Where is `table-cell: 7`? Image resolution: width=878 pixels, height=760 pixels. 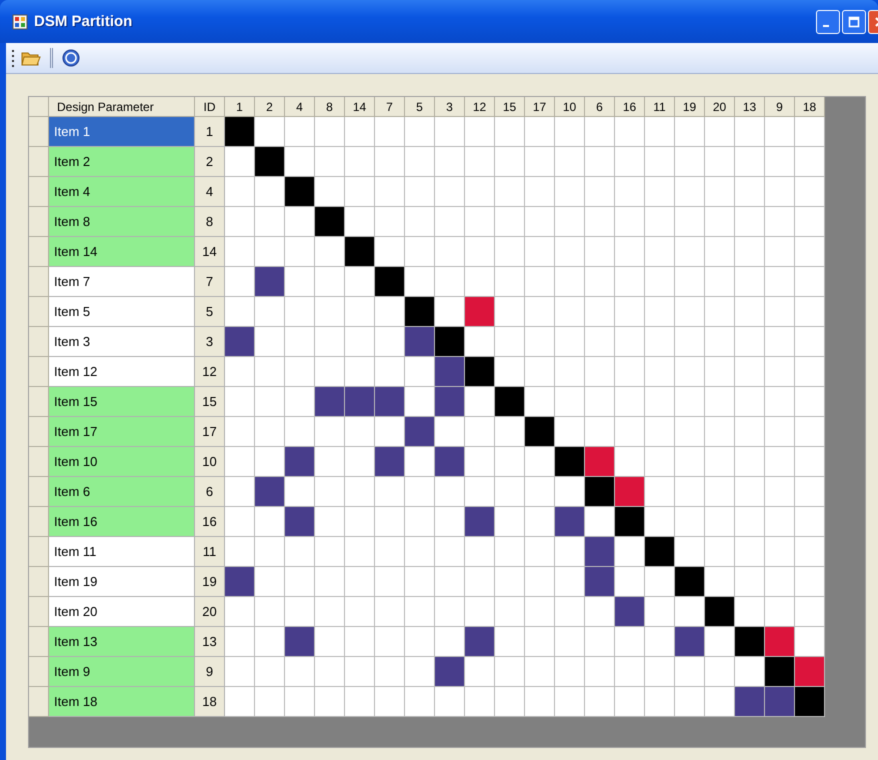
table-cell: 7 is located at coordinates (210, 282).